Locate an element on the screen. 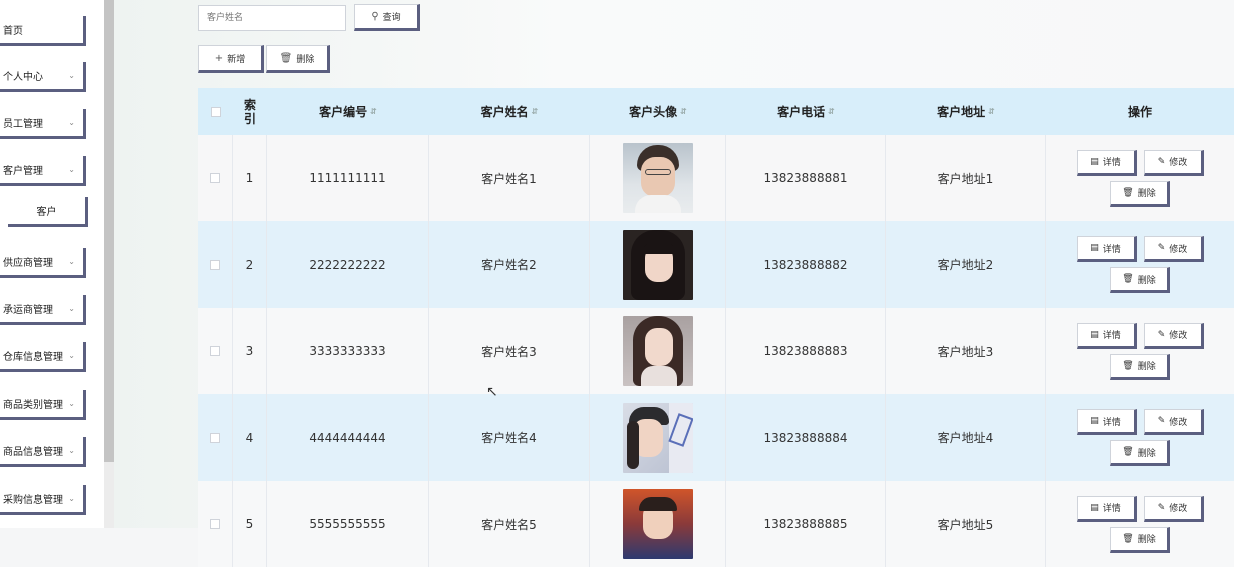  row-customer-address: 客户地址3 is located at coordinates (966, 351).